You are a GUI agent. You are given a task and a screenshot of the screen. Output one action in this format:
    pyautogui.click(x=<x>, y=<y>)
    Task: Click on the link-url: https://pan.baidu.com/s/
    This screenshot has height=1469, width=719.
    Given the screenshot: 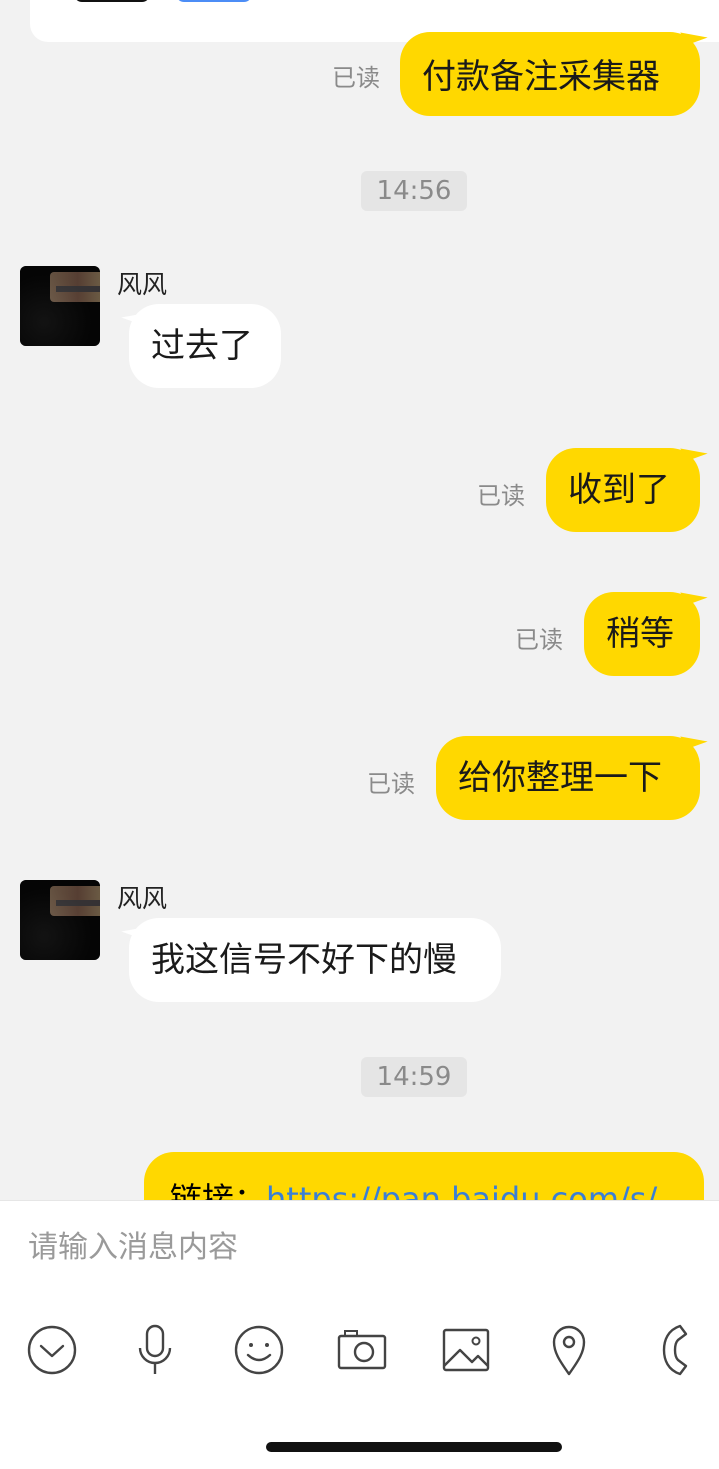 What is the action you would take?
    pyautogui.click(x=461, y=1190)
    